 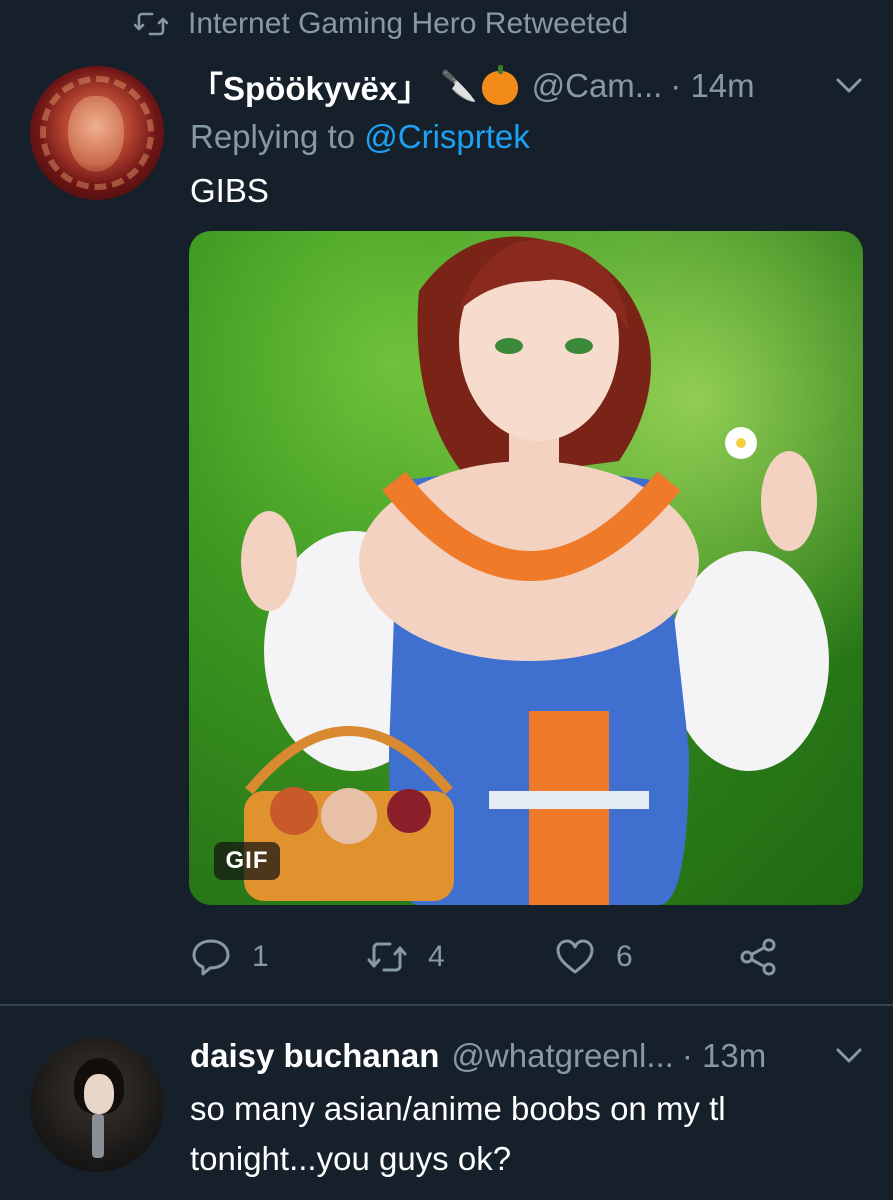 I want to click on tweet-header: 「Spöökyvëx」 🔪 @Cam... · 14m, so click(x=472, y=86).